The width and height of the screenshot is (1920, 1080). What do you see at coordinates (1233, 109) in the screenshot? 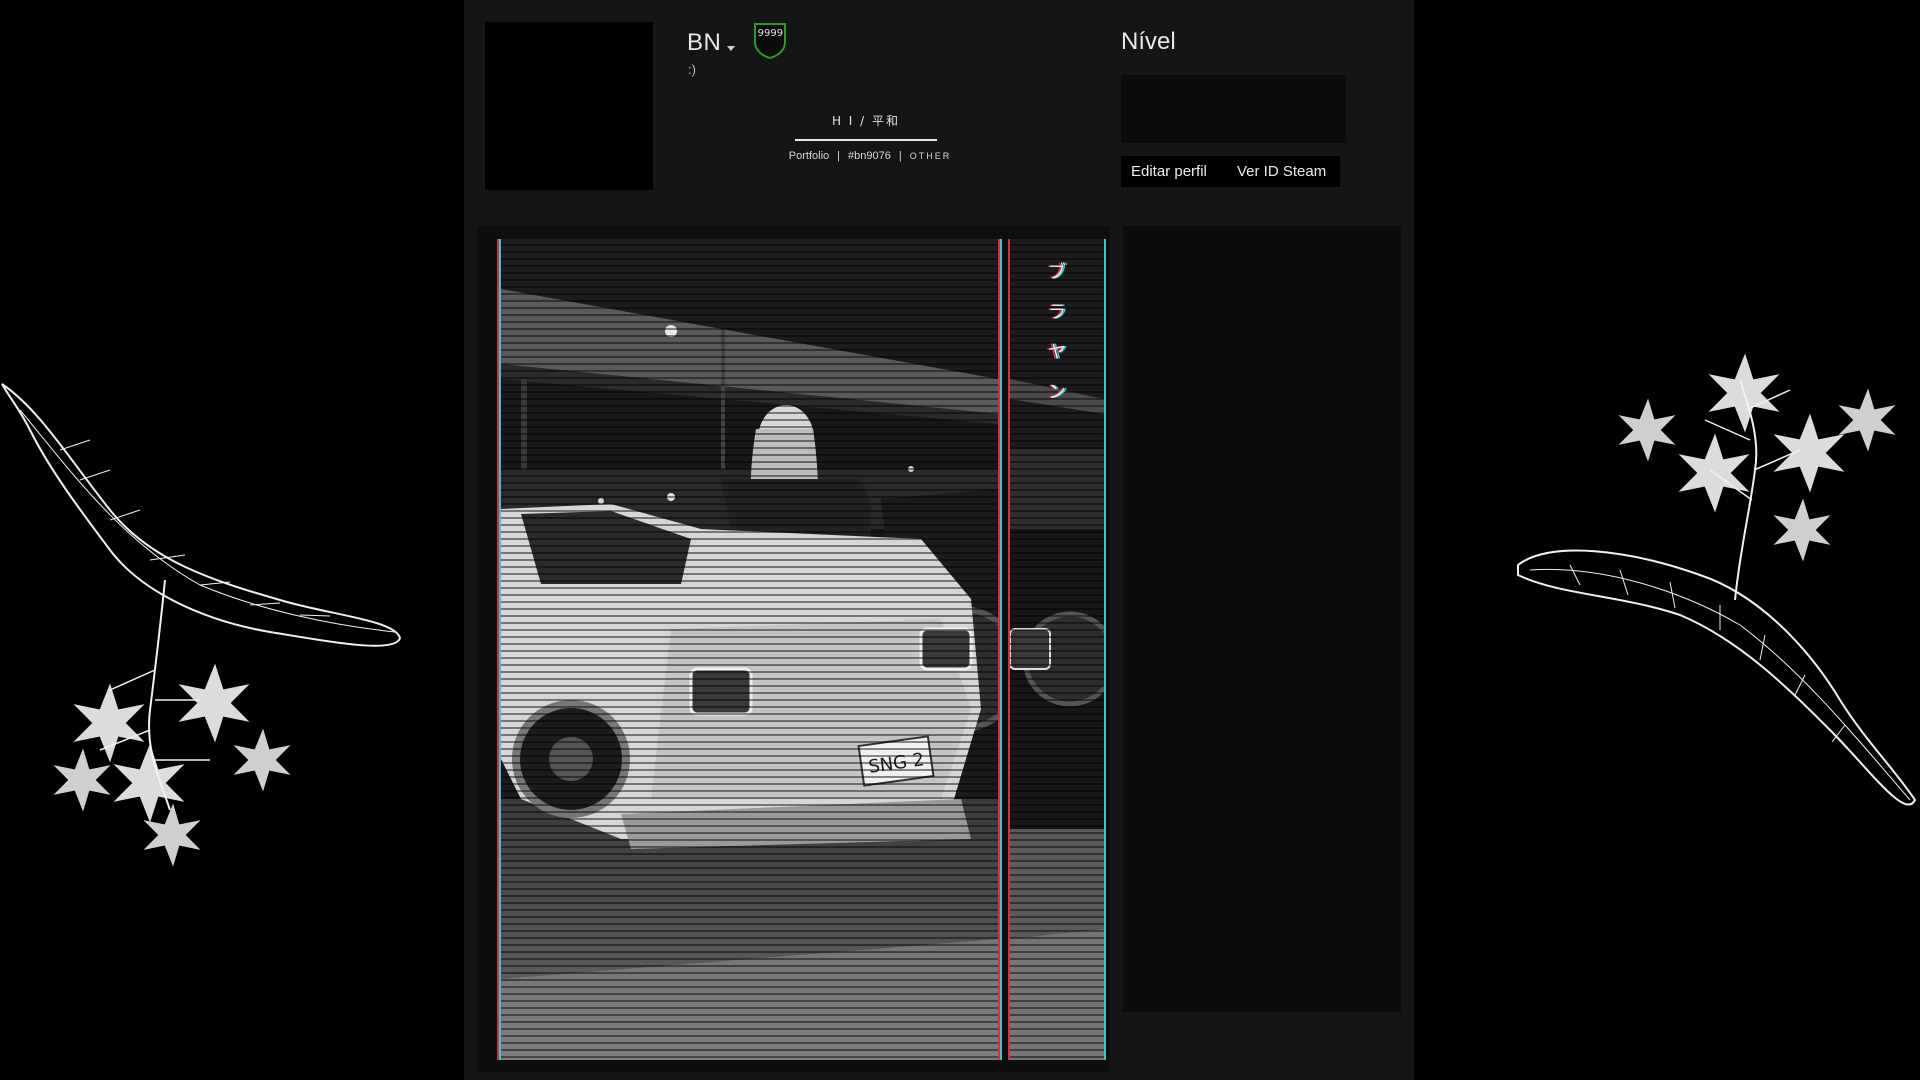
I see `level-box` at bounding box center [1233, 109].